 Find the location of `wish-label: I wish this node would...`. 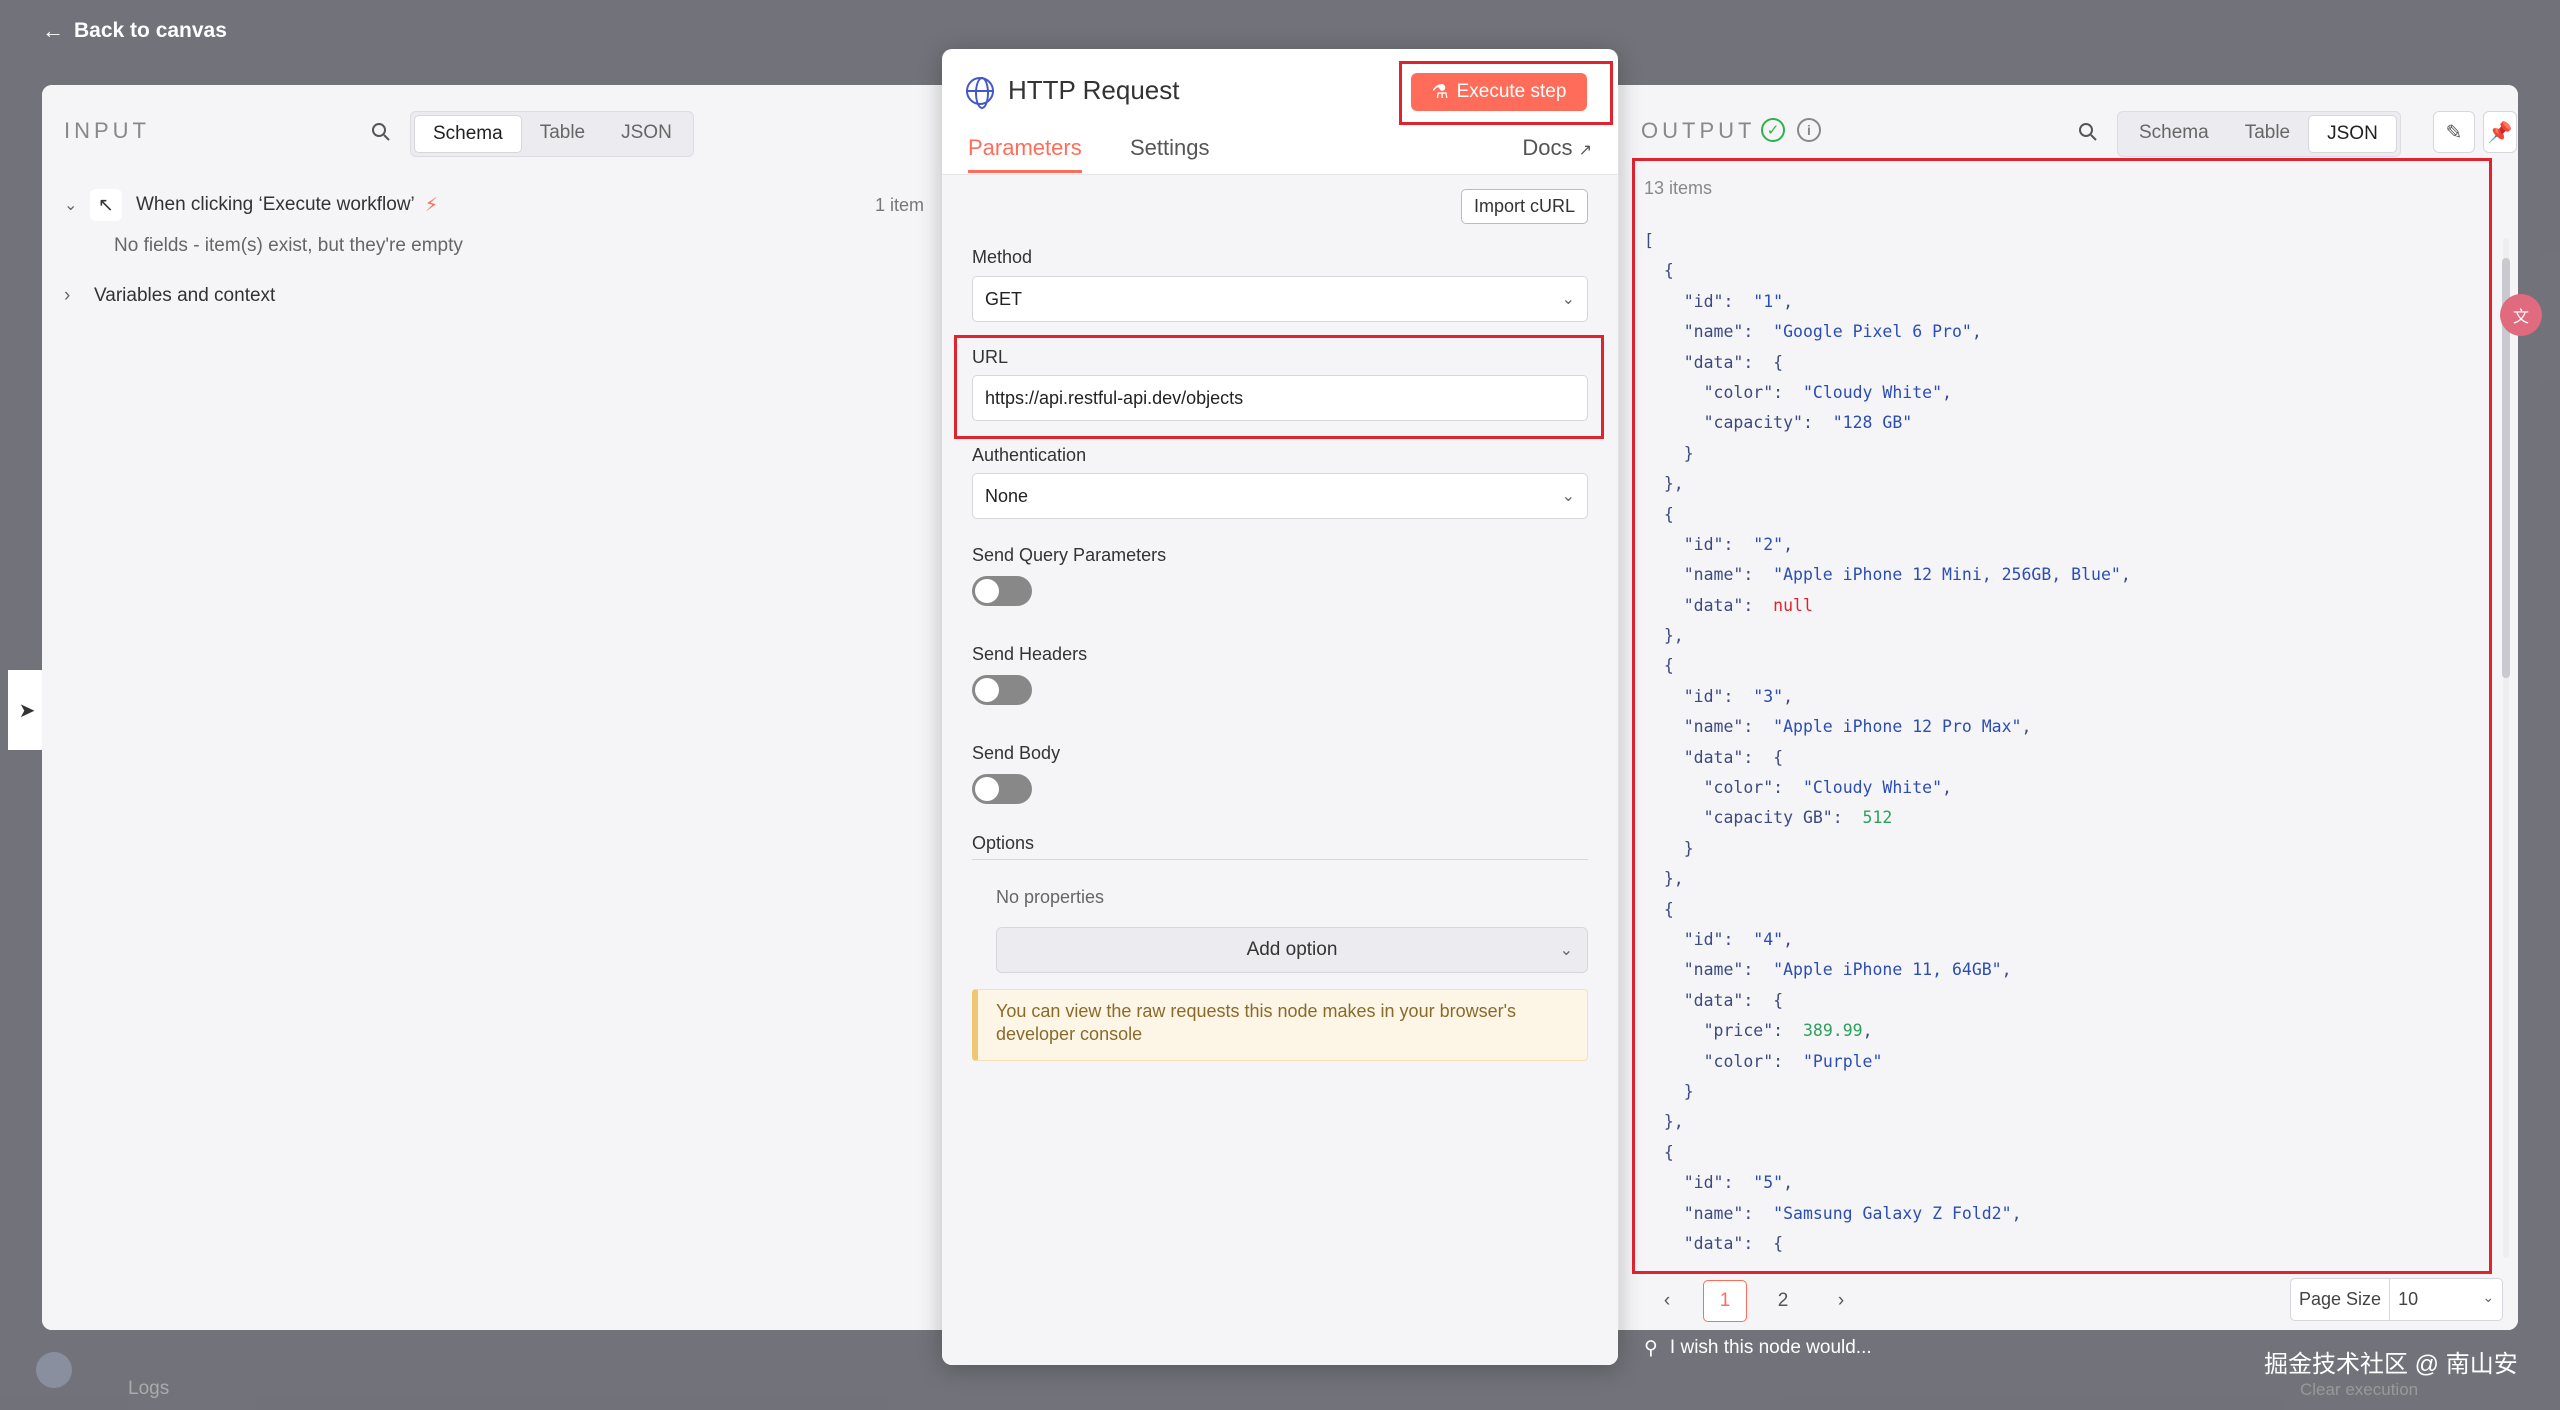

wish-label: I wish this node would... is located at coordinates (1770, 1347).